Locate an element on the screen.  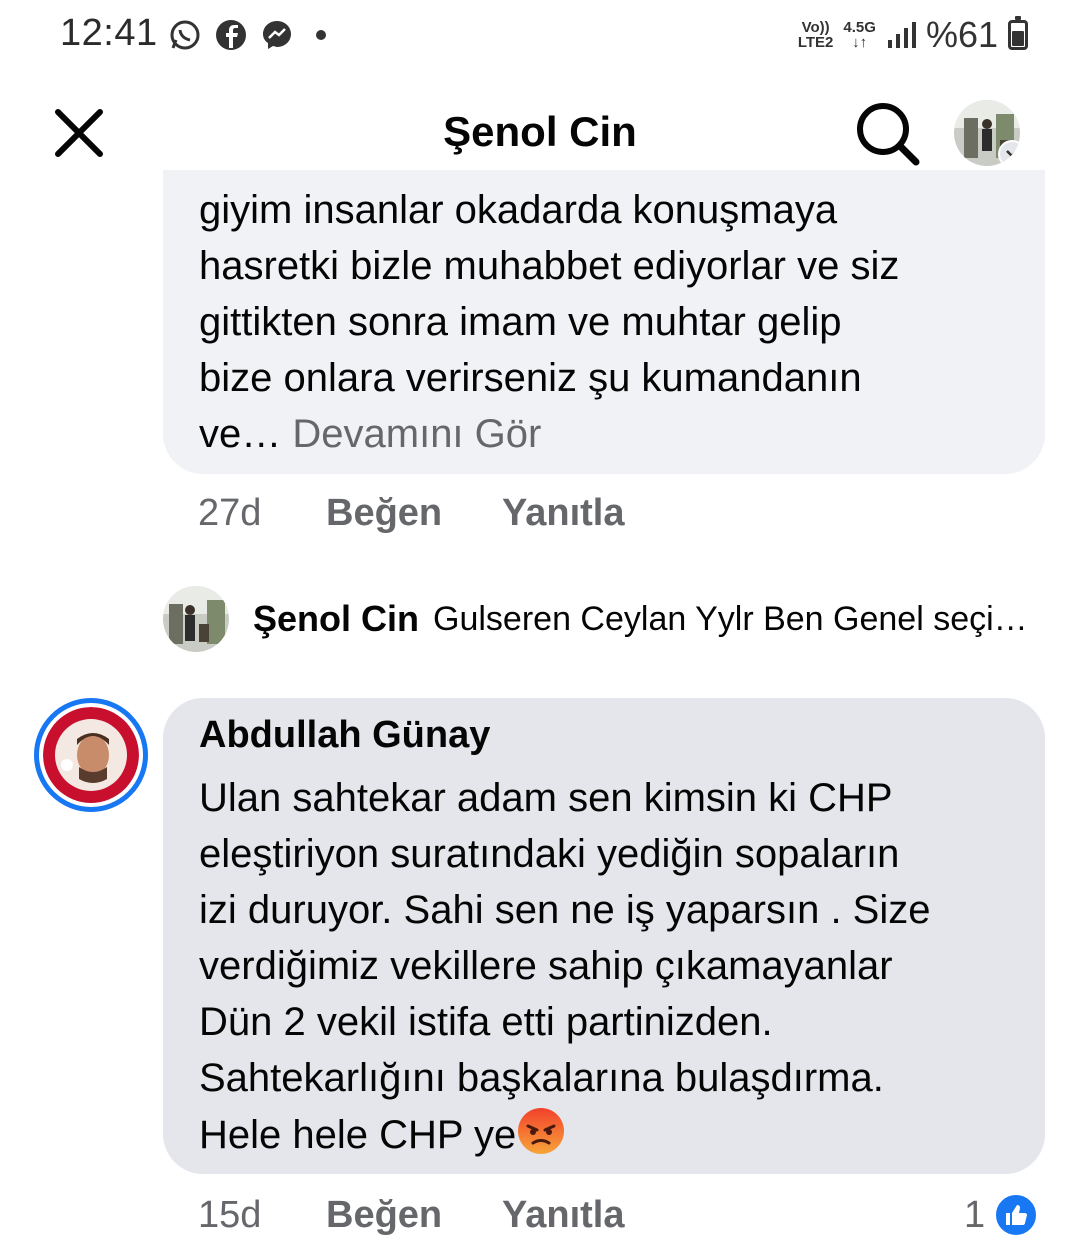
messenger-icon is located at coordinates (277, 35).